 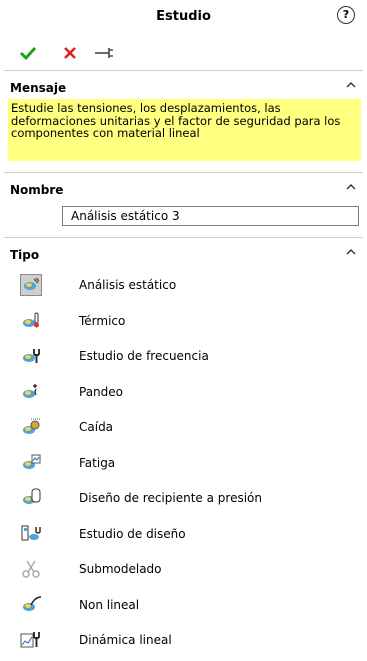 What do you see at coordinates (31, 285) in the screenshot?
I see `static-analysis-icon` at bounding box center [31, 285].